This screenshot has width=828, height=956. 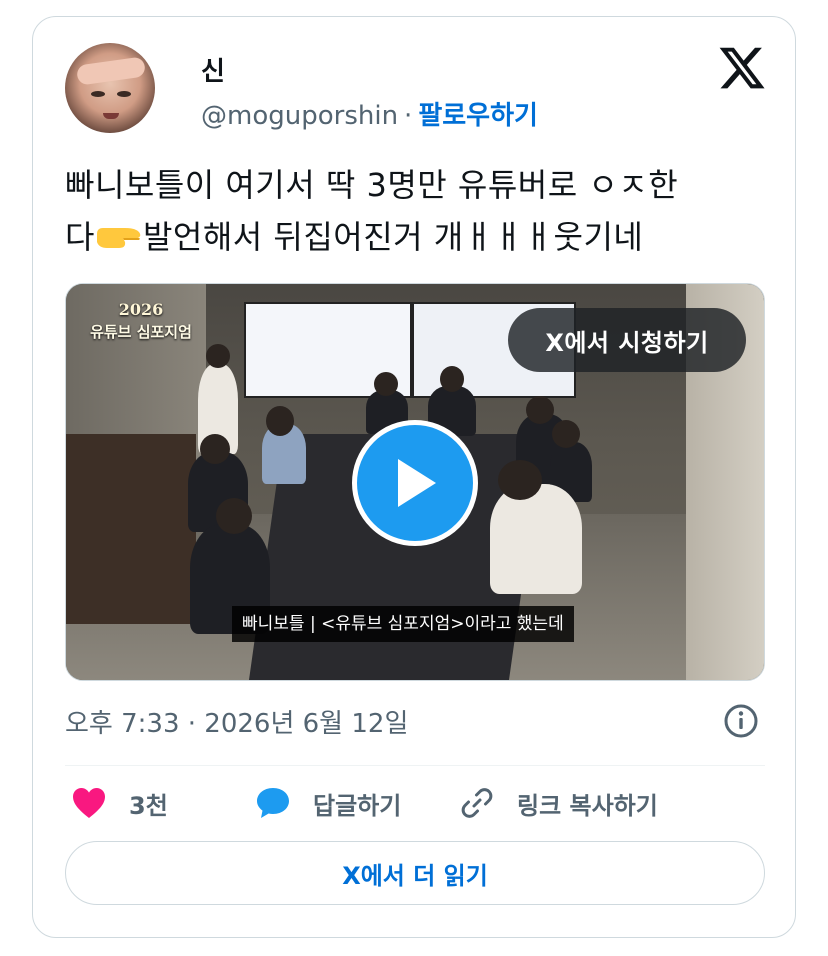 I want to click on reply-bubble-icon, so click(x=273, y=803).